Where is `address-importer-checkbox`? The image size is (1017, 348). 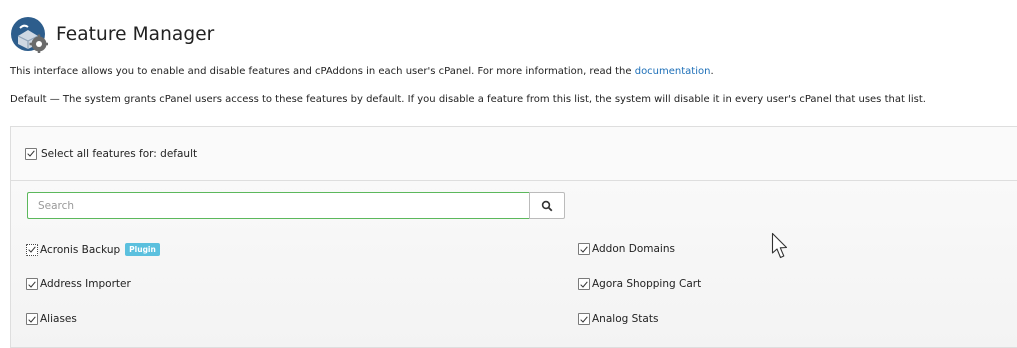
address-importer-checkbox is located at coordinates (32, 284).